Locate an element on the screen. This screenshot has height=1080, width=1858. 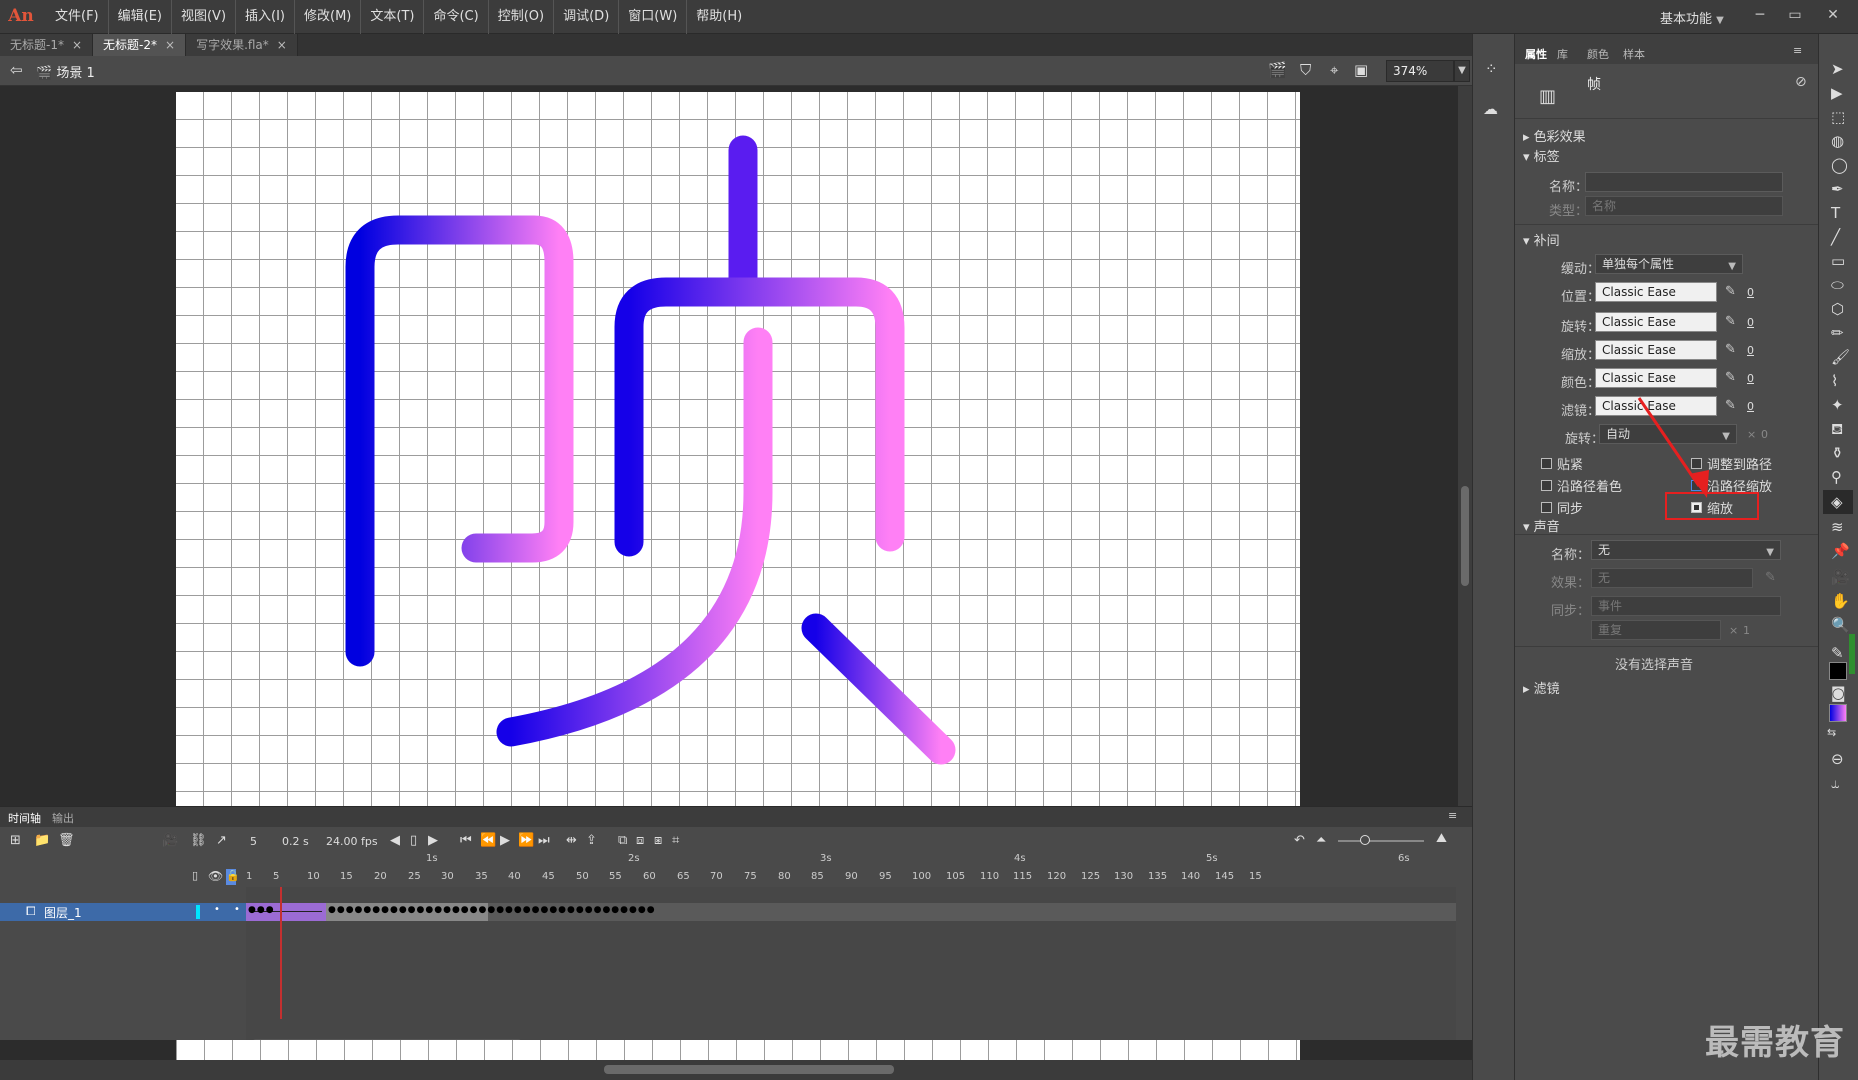
zoom-dropdown-icon: ▼ is located at coordinates (1462, 71).